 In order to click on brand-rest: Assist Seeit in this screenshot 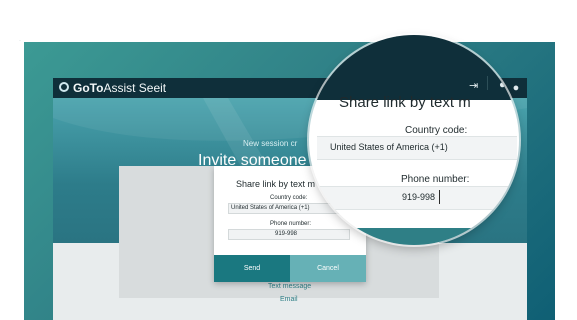, I will do `click(135, 88)`.